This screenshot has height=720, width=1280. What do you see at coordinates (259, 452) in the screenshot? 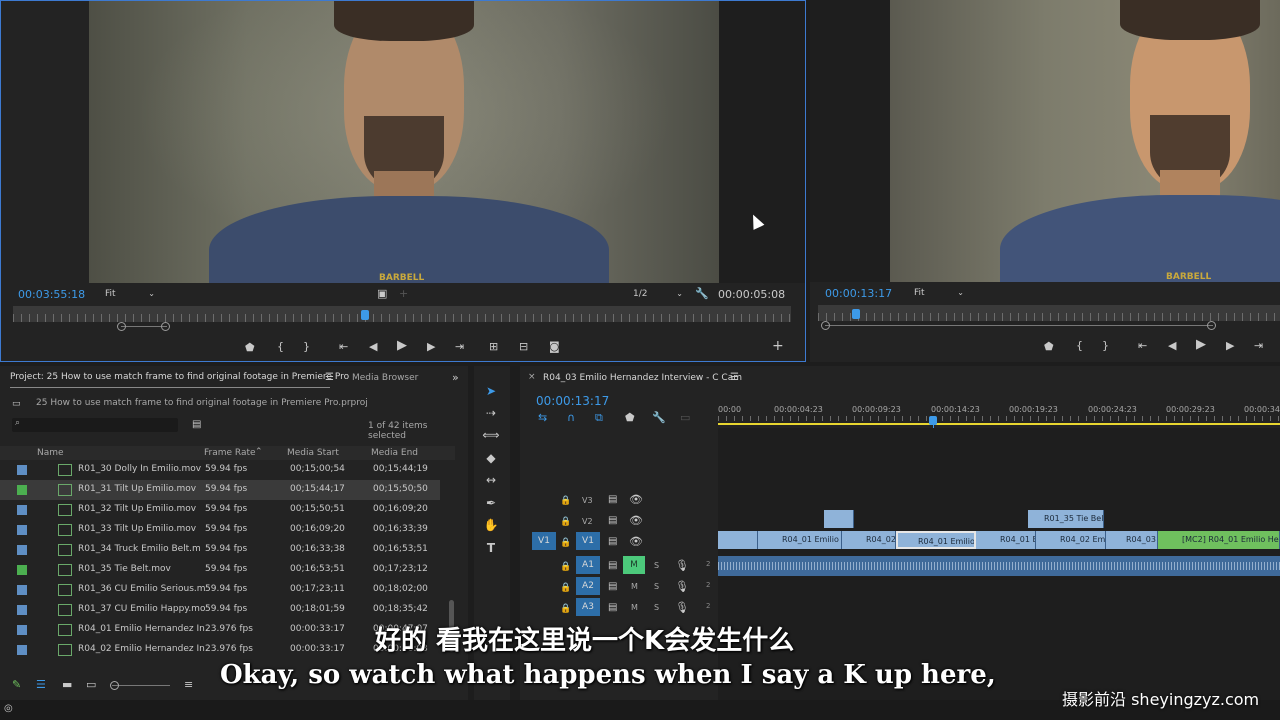
I see `sort-ascending-icon: ⌃` at bounding box center [259, 452].